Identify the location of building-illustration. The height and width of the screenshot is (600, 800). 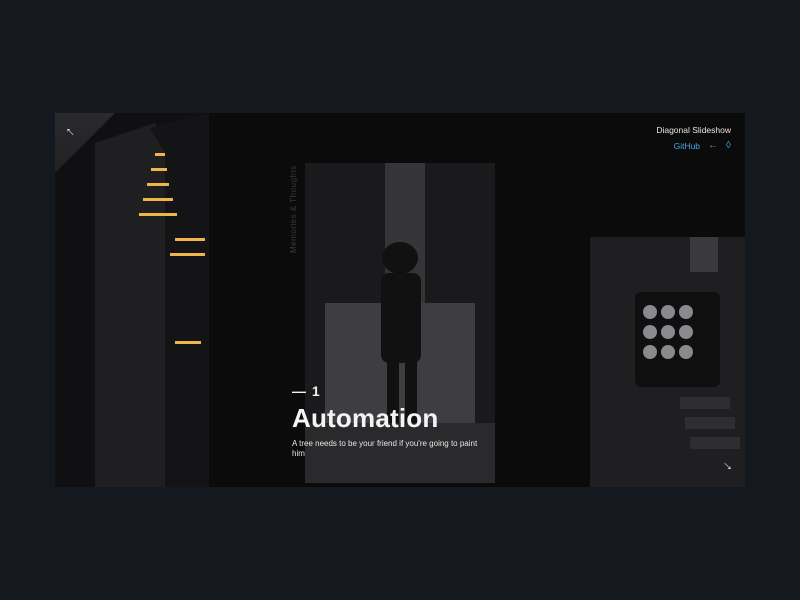
(132, 300).